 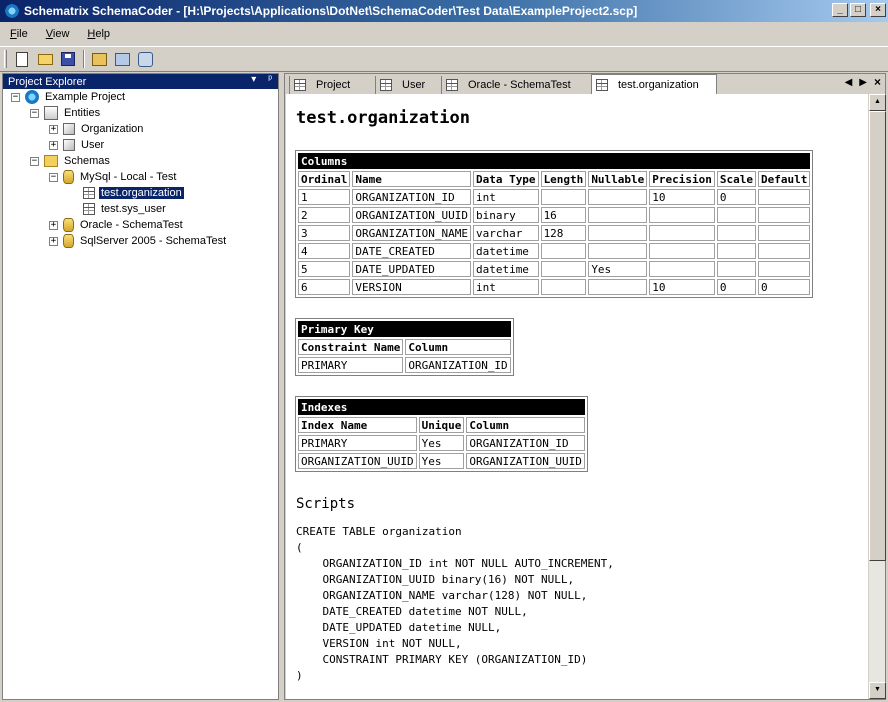 What do you see at coordinates (878, 10) in the screenshot?
I see `close-button: ×` at bounding box center [878, 10].